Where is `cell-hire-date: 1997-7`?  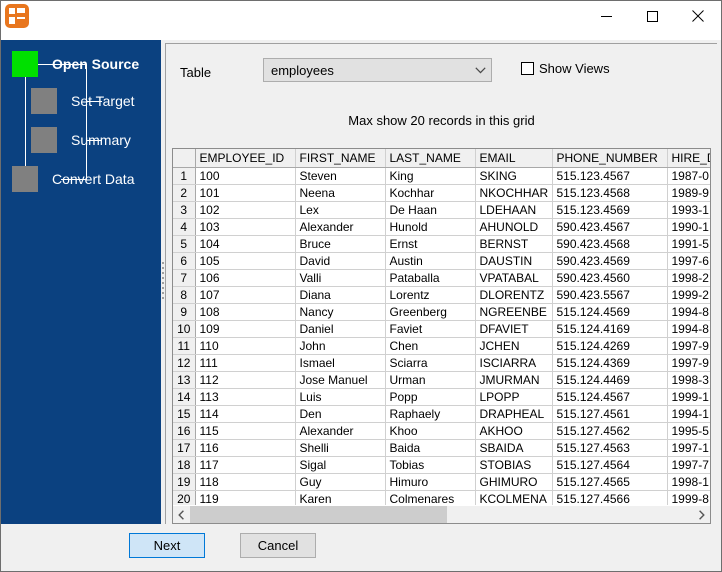 cell-hire-date: 1997-7 is located at coordinates (688, 465).